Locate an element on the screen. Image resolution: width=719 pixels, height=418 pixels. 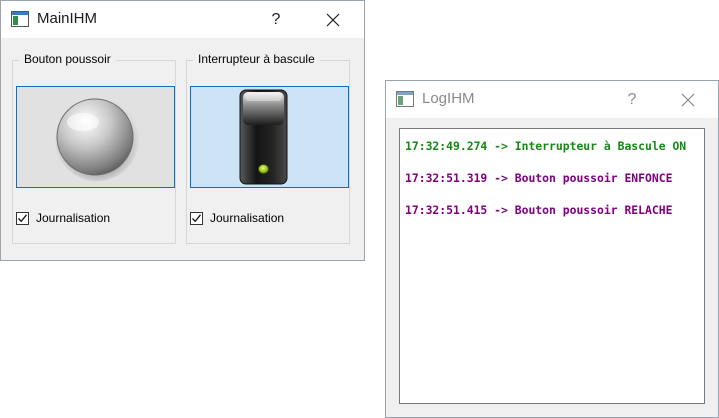
push-logging-label: Journalisation is located at coordinates (73, 218).